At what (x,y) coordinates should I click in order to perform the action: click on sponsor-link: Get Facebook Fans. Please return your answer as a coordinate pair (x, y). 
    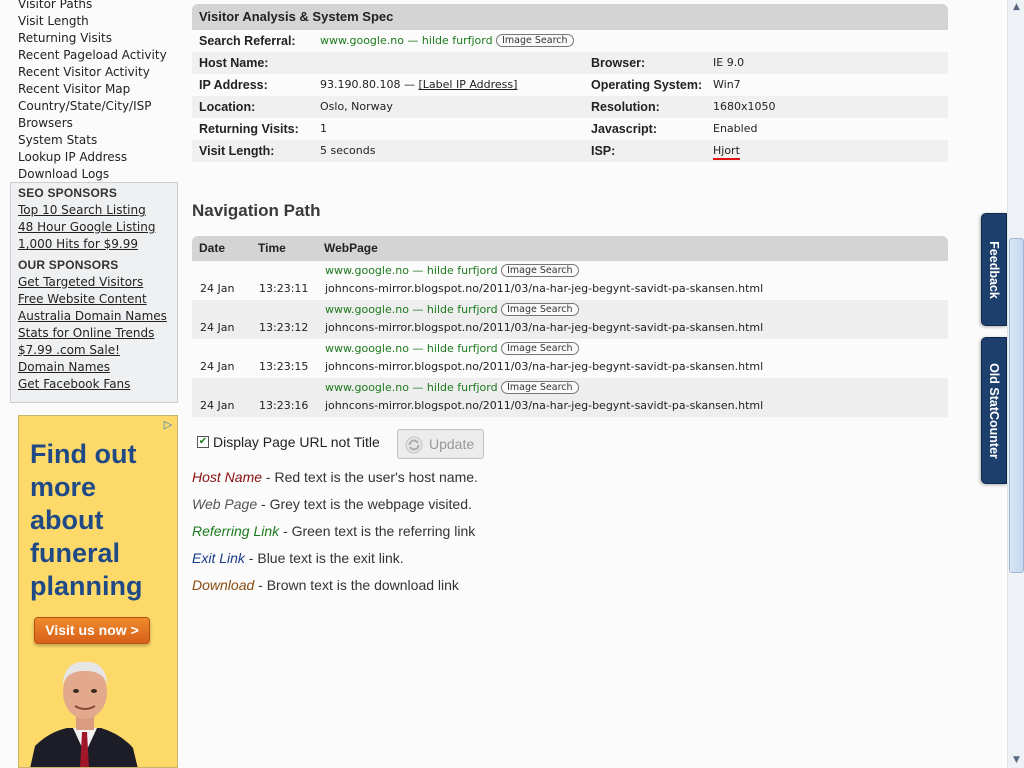
    Looking at the image, I should click on (94, 384).